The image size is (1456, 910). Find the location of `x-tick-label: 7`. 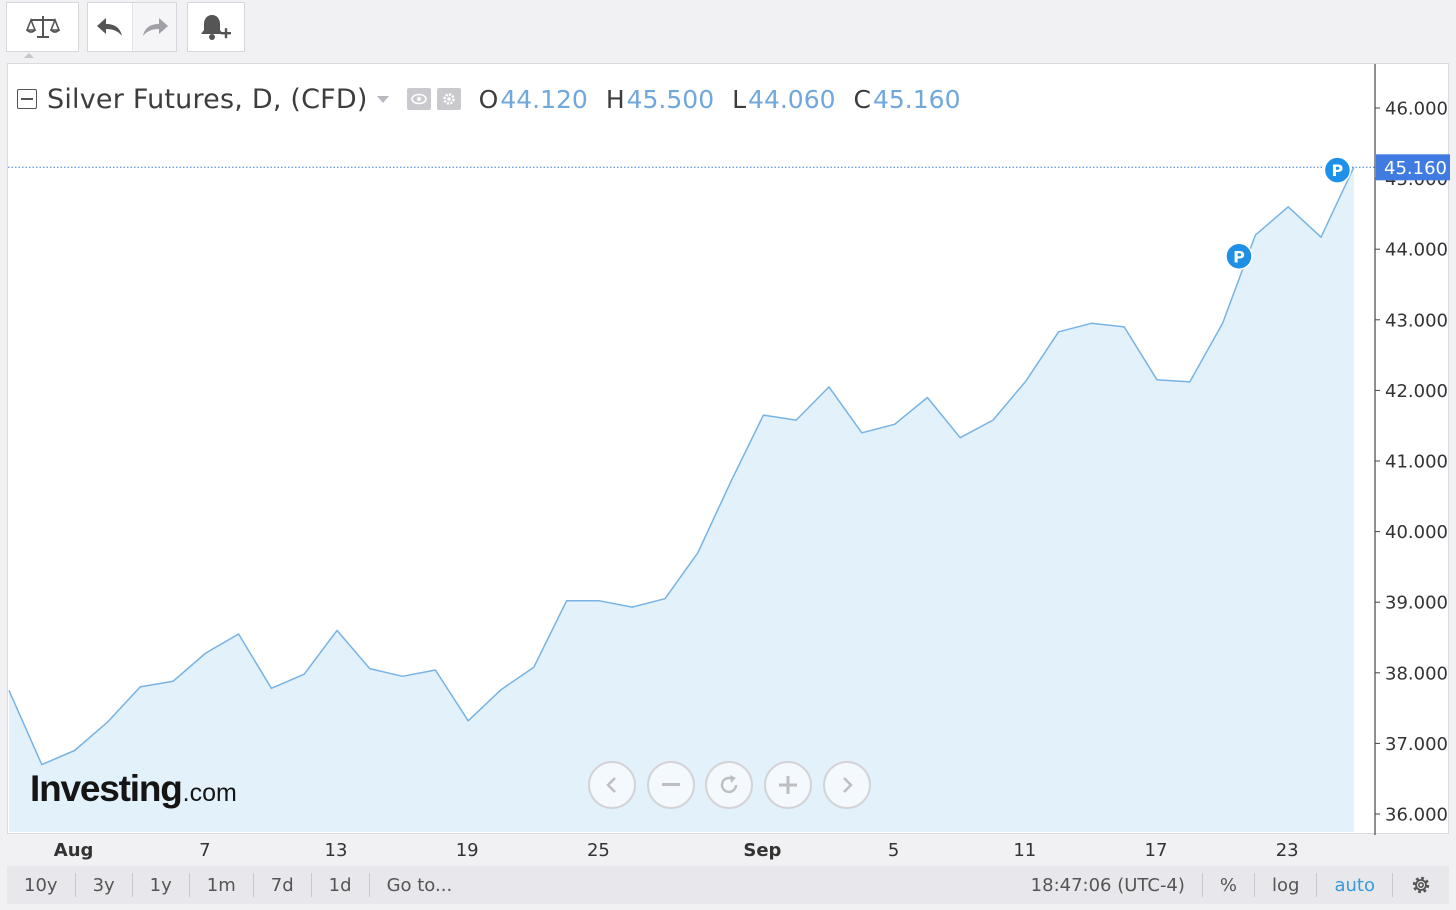

x-tick-label: 7 is located at coordinates (205, 850).